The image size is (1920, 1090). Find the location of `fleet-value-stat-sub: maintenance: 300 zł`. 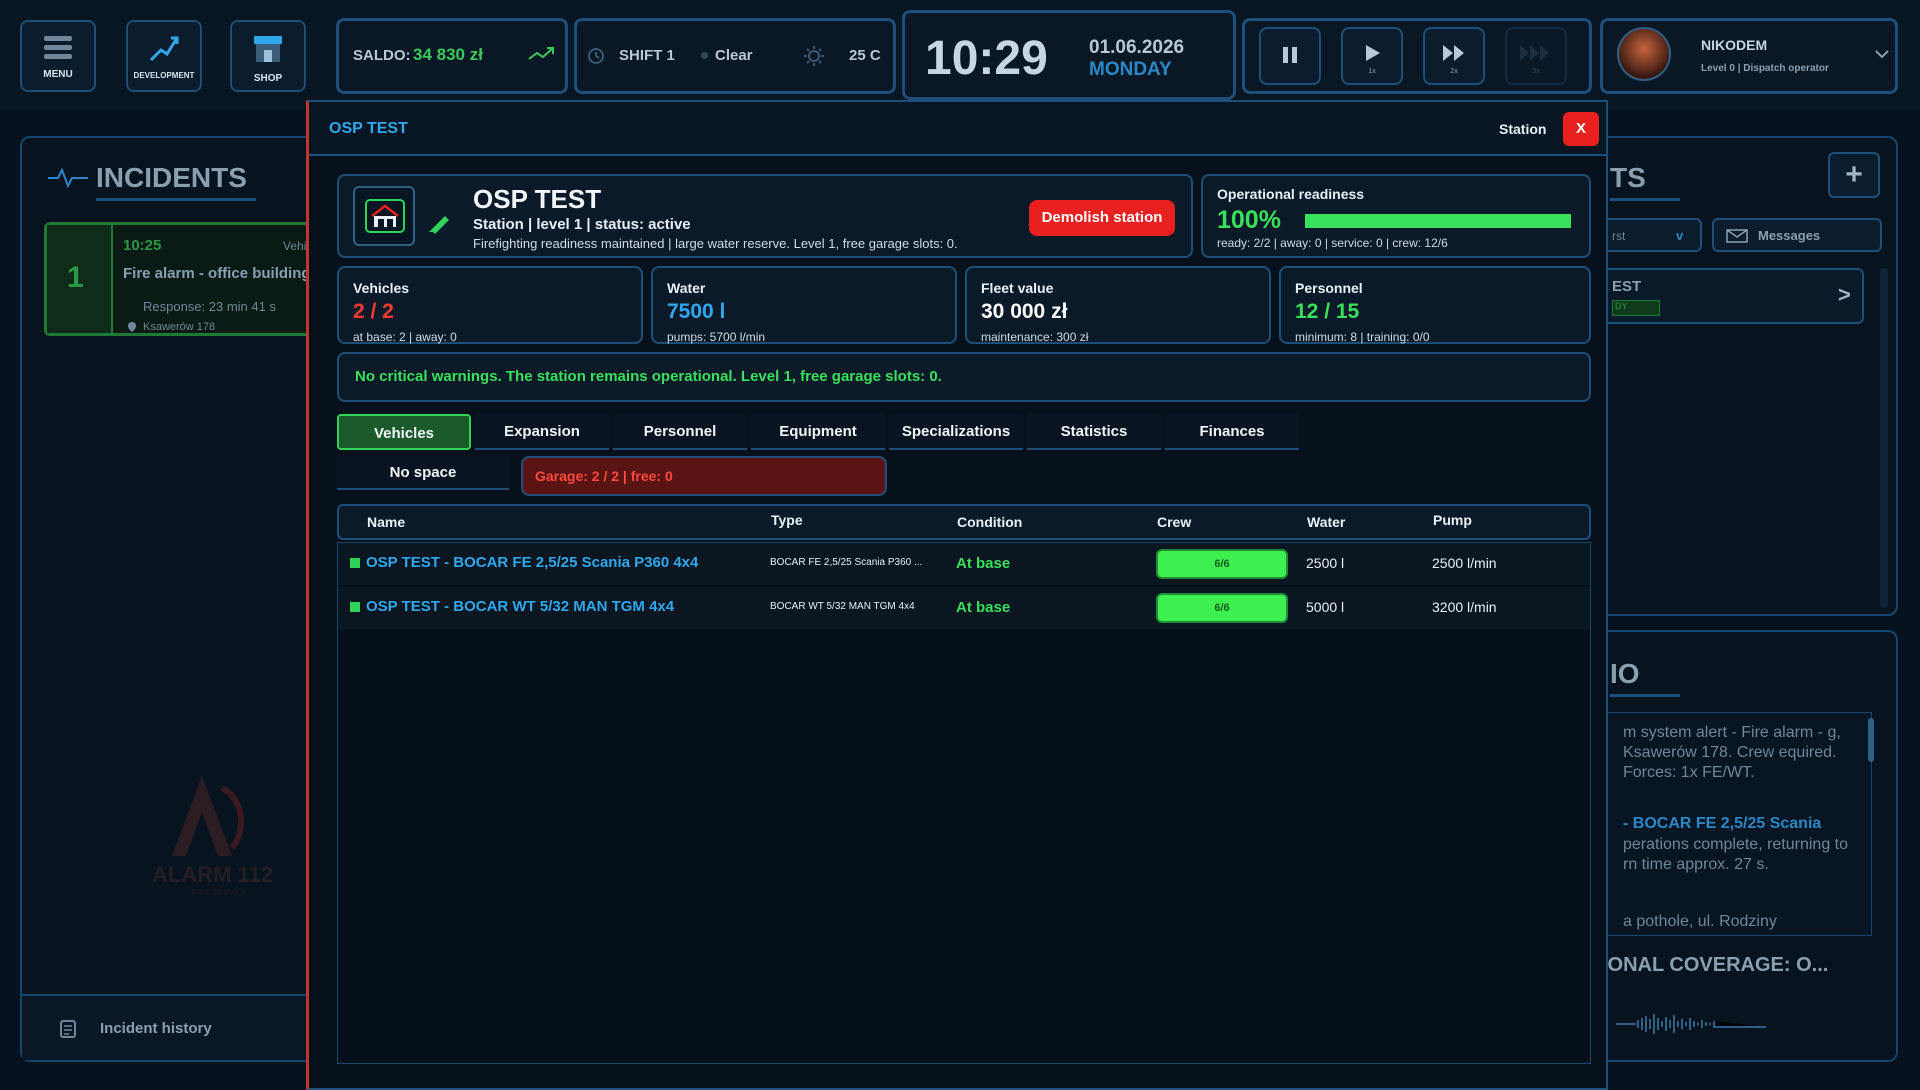

fleet-value-stat-sub: maintenance: 300 zł is located at coordinates (1035, 337).